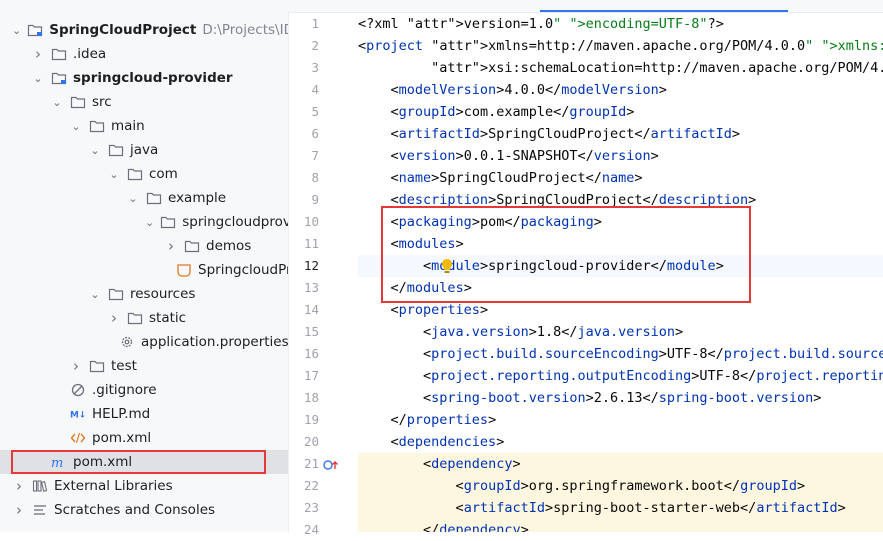  What do you see at coordinates (323, 275) in the screenshot?
I see `editor-gutter: 1 2 3 4 5 6 7 8 9 10 11 12 13 14 15 16 17 18 19 20 21 22 23 24` at bounding box center [323, 275].